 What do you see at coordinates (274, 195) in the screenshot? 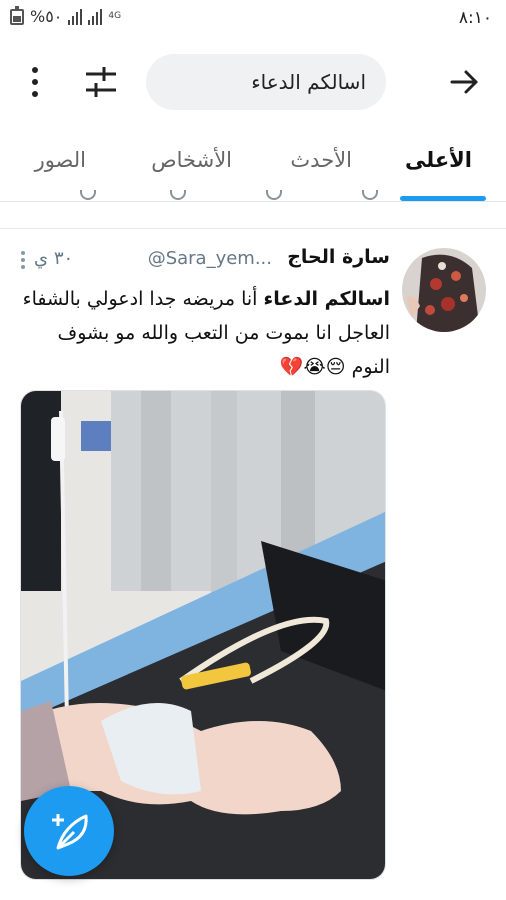
I see `retweet-icon` at bounding box center [274, 195].